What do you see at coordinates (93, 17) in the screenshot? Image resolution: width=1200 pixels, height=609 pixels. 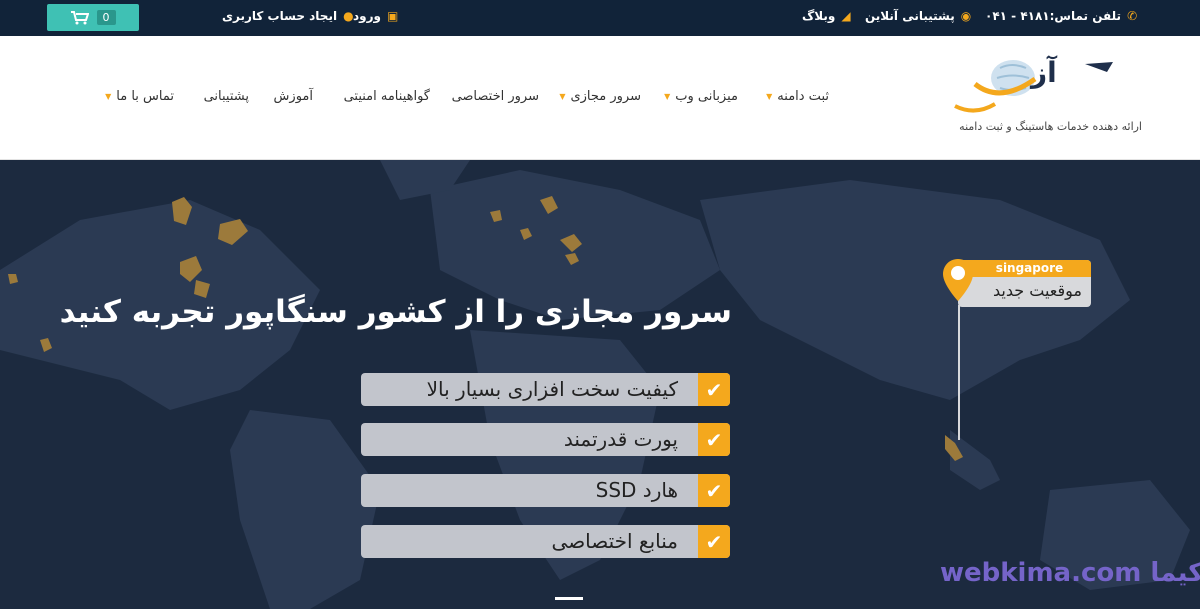 I see `cart-button: 0` at bounding box center [93, 17].